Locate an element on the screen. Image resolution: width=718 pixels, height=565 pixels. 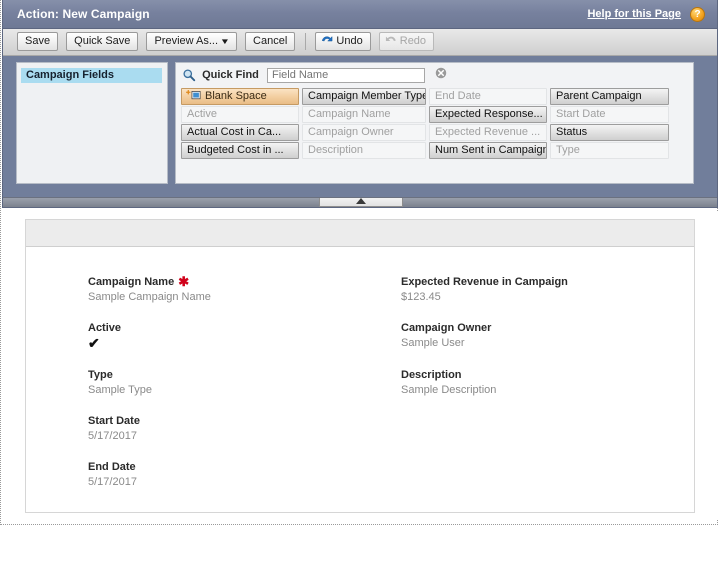
chevron-down-icon: ▼ is located at coordinates (225, 41).